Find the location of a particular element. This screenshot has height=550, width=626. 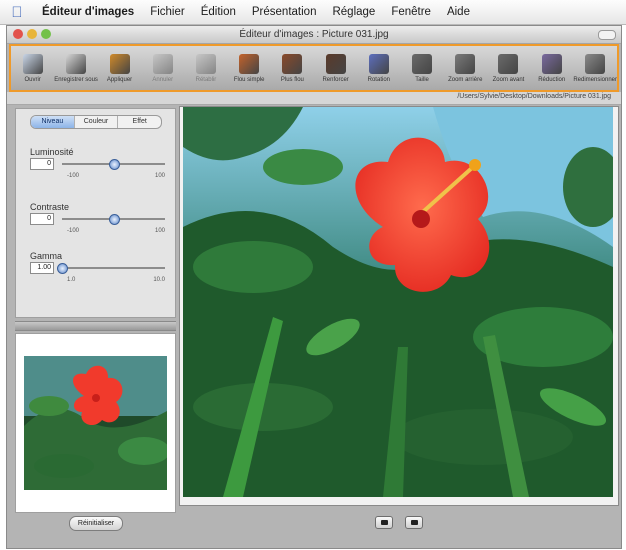

save-icon is located at coordinates (76, 63).